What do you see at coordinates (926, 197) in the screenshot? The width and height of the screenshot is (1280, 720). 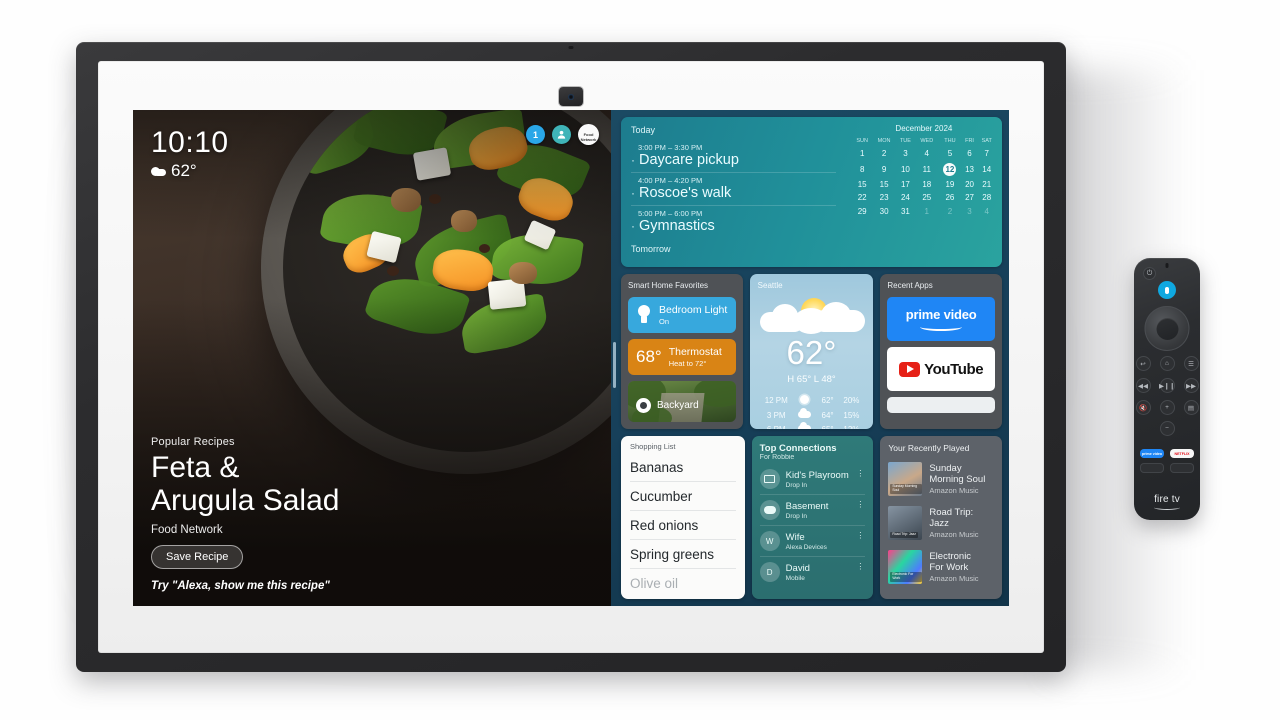 I see `calendar-day-cell: 25` at bounding box center [926, 197].